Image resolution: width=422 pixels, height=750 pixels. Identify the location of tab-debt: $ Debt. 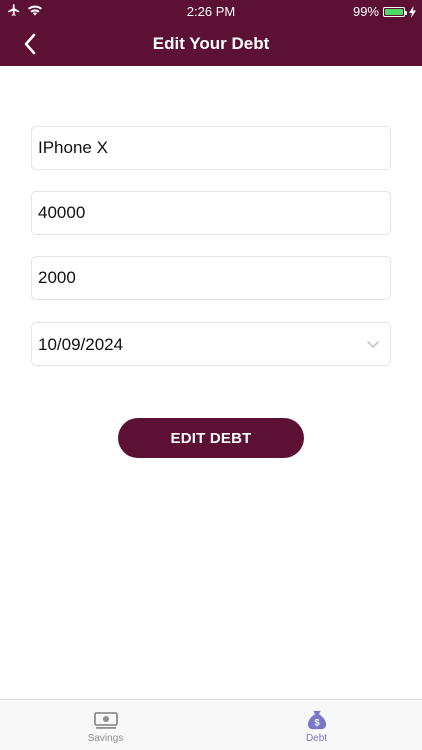
(316, 725).